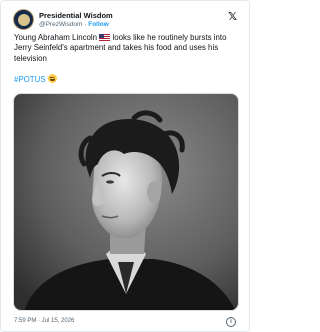 Image resolution: width=320 pixels, height=332 pixels. What do you see at coordinates (76, 15) in the screenshot?
I see `display-name: Presidential Wisdom` at bounding box center [76, 15].